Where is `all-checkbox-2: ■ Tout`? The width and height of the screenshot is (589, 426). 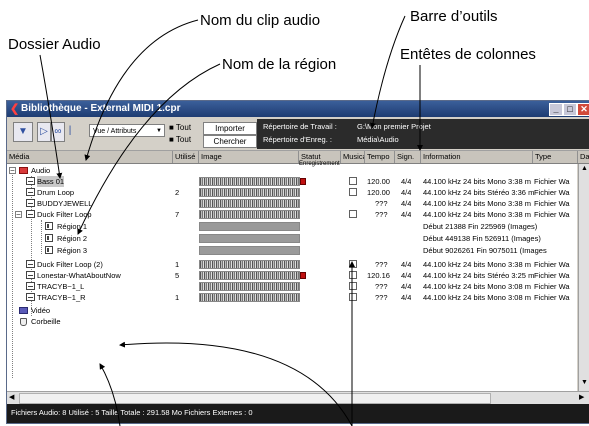 all-checkbox-2: ■ Tout is located at coordinates (180, 139).